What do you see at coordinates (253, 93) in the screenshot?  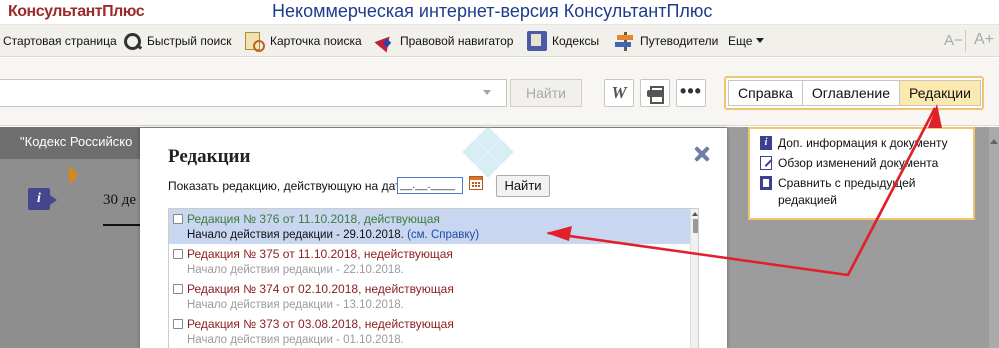 I see `search-input` at bounding box center [253, 93].